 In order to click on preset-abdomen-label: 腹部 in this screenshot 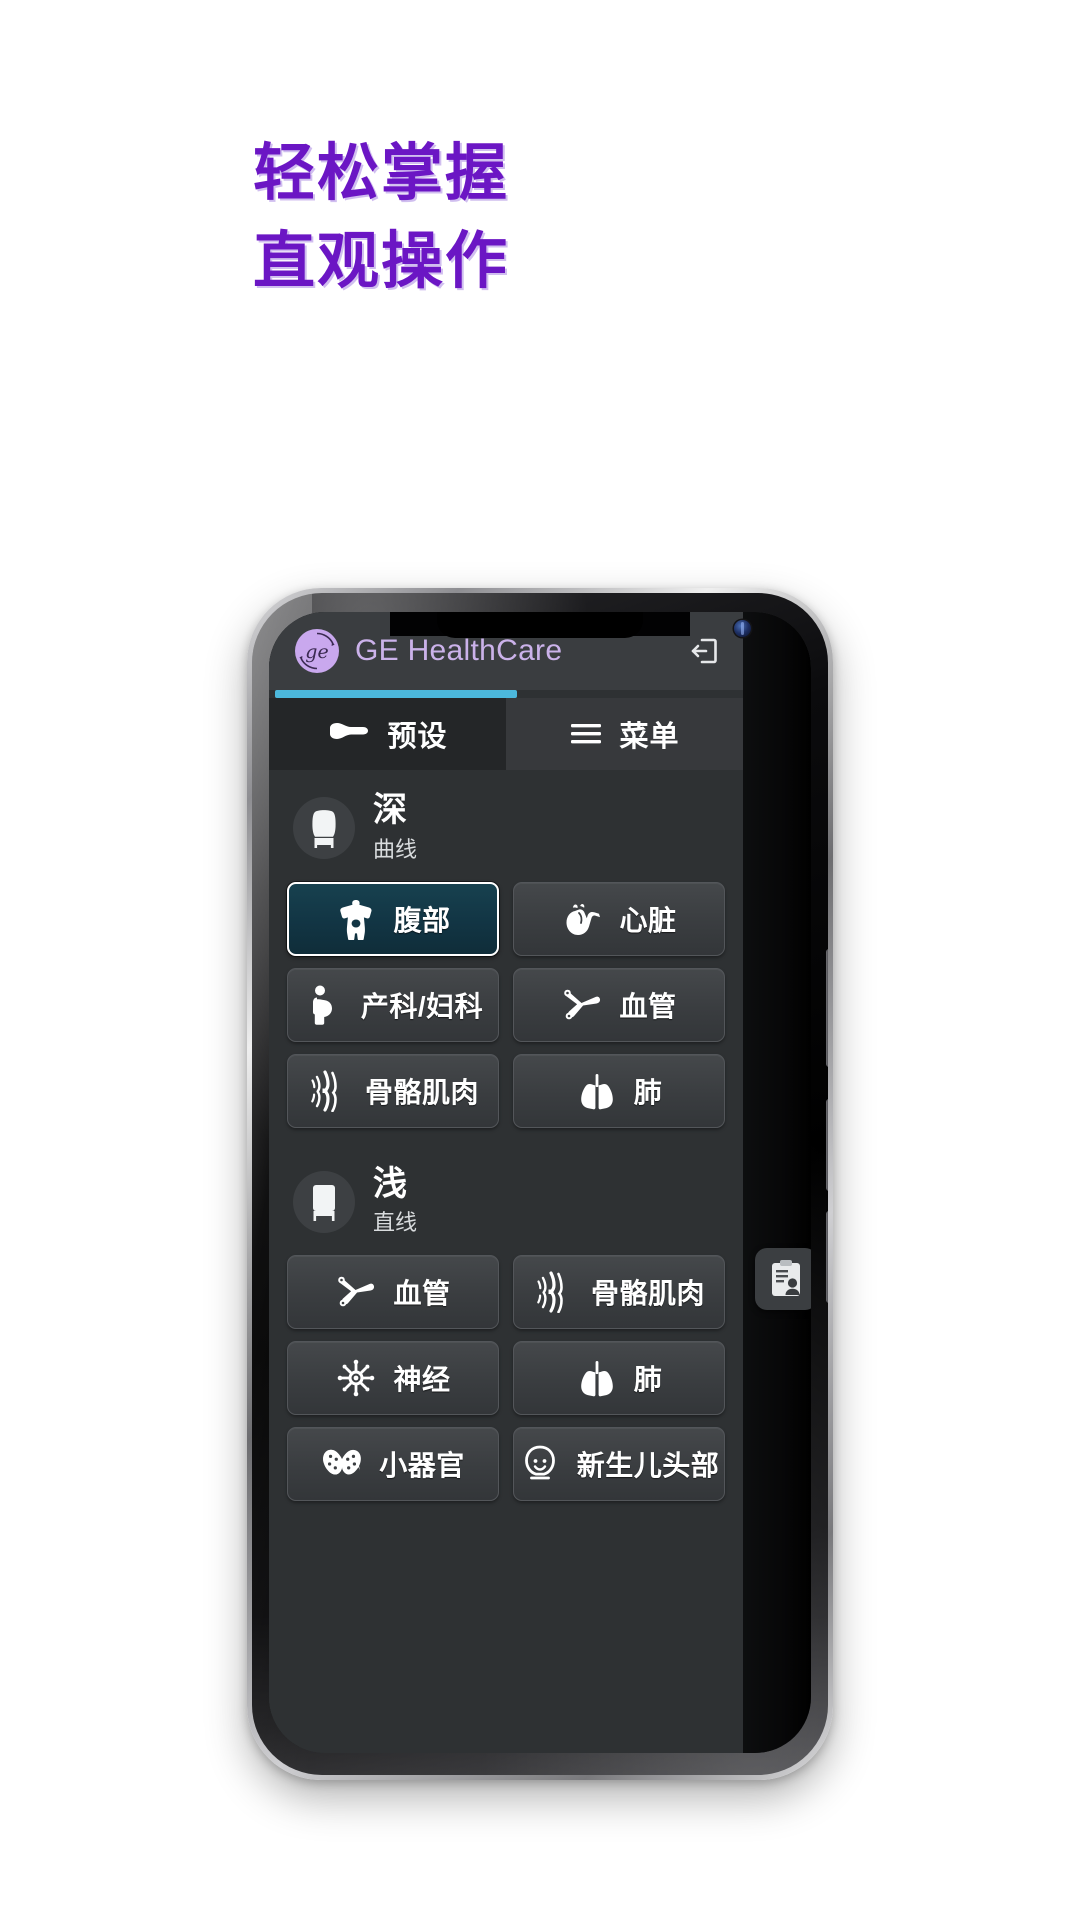, I will do `click(422, 920)`.